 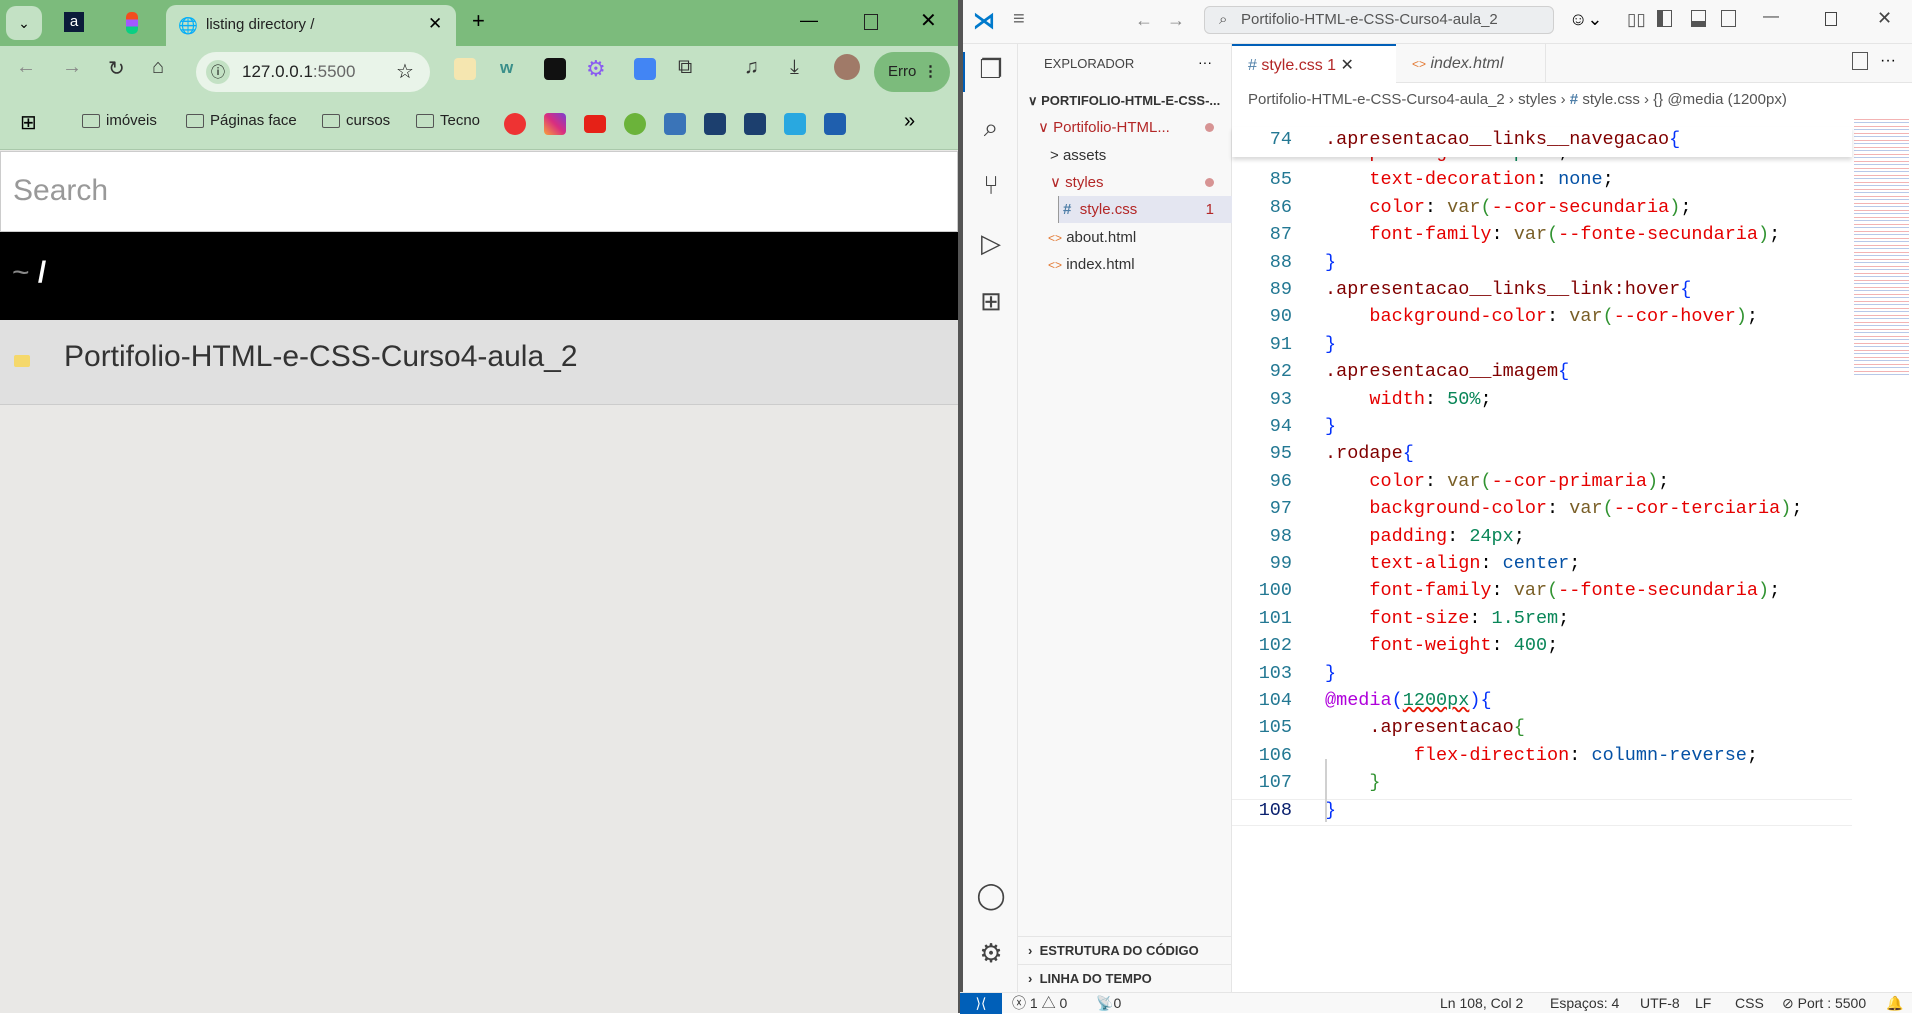 I want to click on line-ending: LF, so click(x=1703, y=1003).